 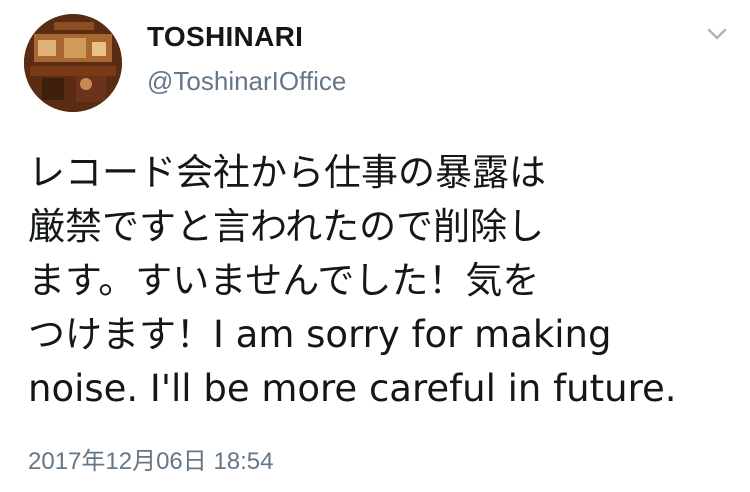 What do you see at coordinates (286, 226) in the screenshot?
I see `tweet-text-line: 厳禁ですと言われたので削除し` at bounding box center [286, 226].